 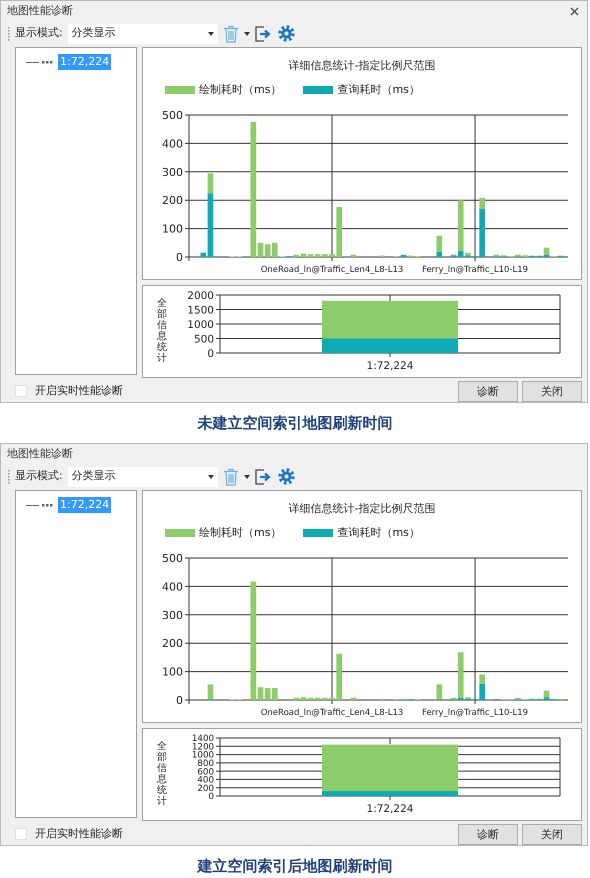 I want to click on y-tick-label: 800, so click(x=205, y=763).